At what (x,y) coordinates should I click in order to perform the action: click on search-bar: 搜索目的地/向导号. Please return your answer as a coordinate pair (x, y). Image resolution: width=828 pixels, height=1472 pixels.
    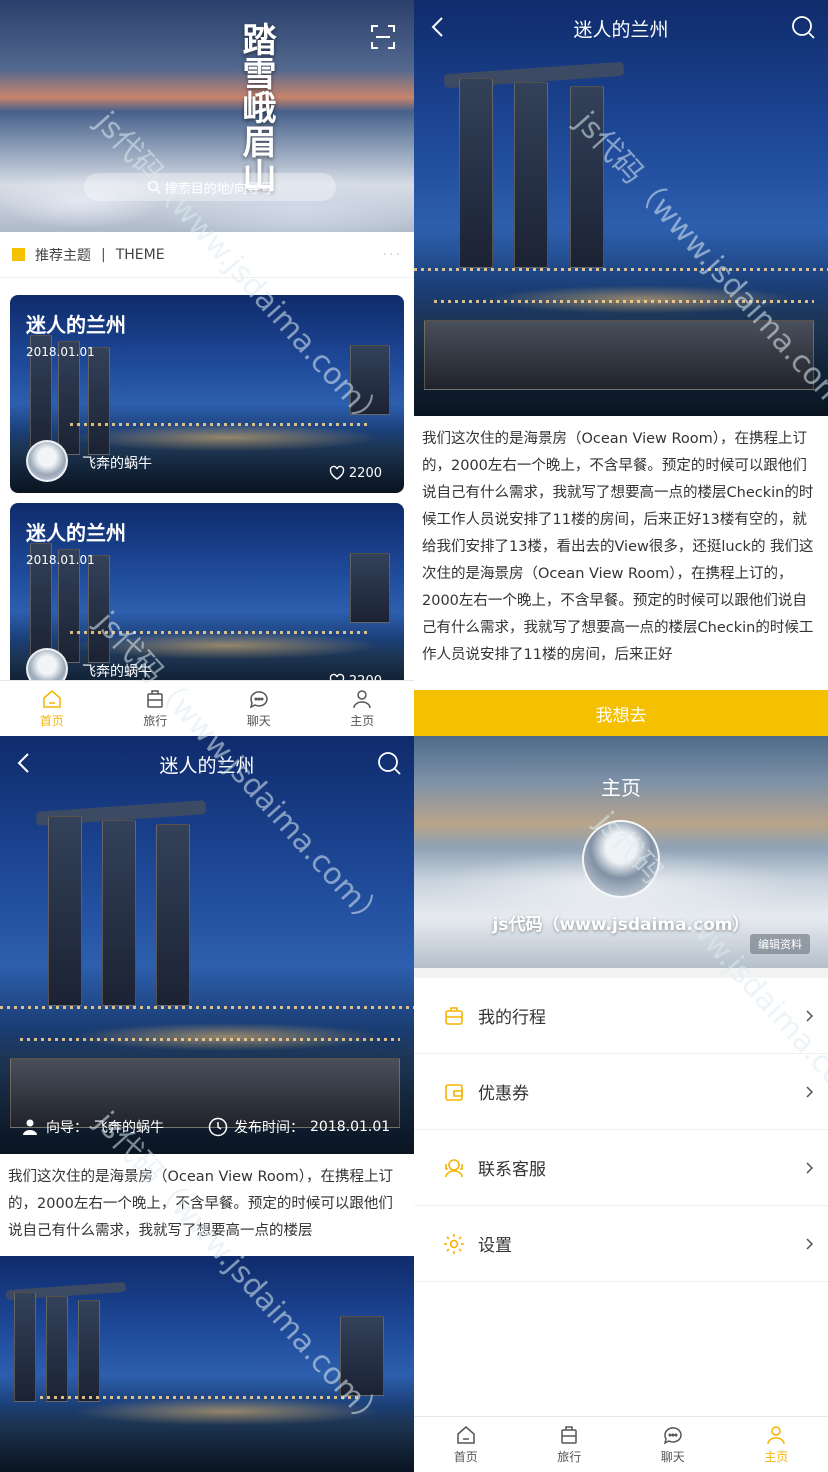
    Looking at the image, I should click on (210, 187).